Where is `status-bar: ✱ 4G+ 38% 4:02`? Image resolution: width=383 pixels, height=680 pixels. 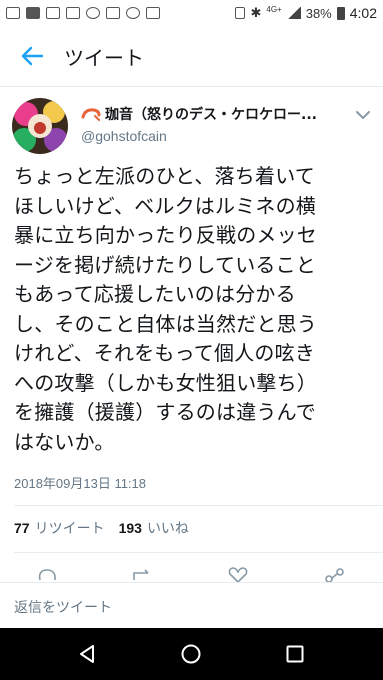
status-bar: ✱ 4G+ 38% 4:02 is located at coordinates (191, 13).